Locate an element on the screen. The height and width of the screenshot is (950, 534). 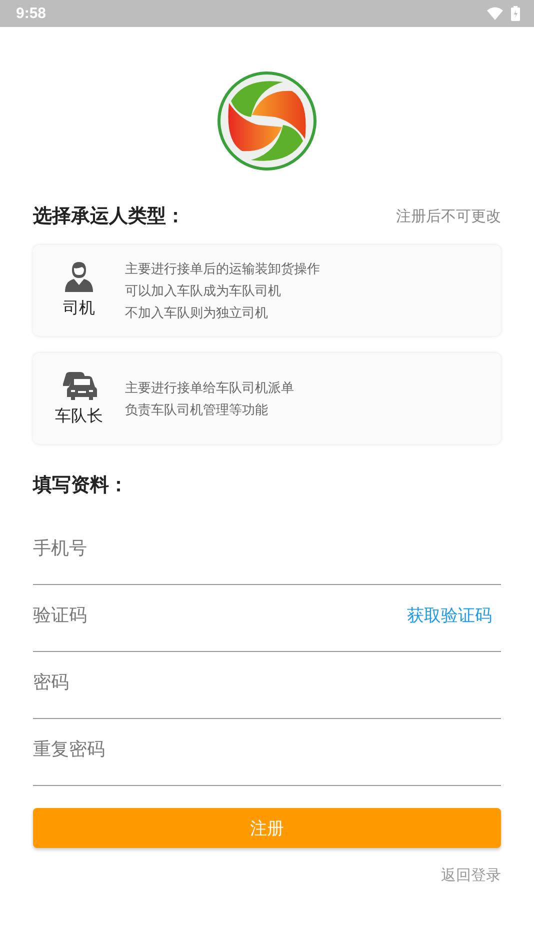
input-field: 手机号 is located at coordinates (267, 548).